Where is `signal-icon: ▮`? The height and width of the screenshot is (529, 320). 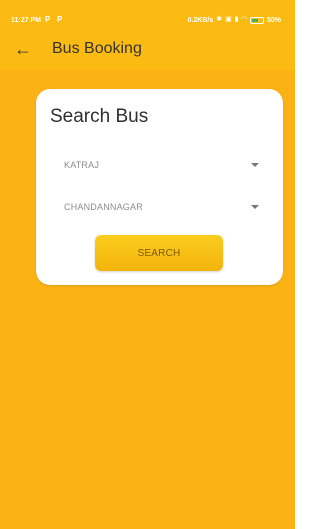
signal-icon: ▮ is located at coordinates (236, 19).